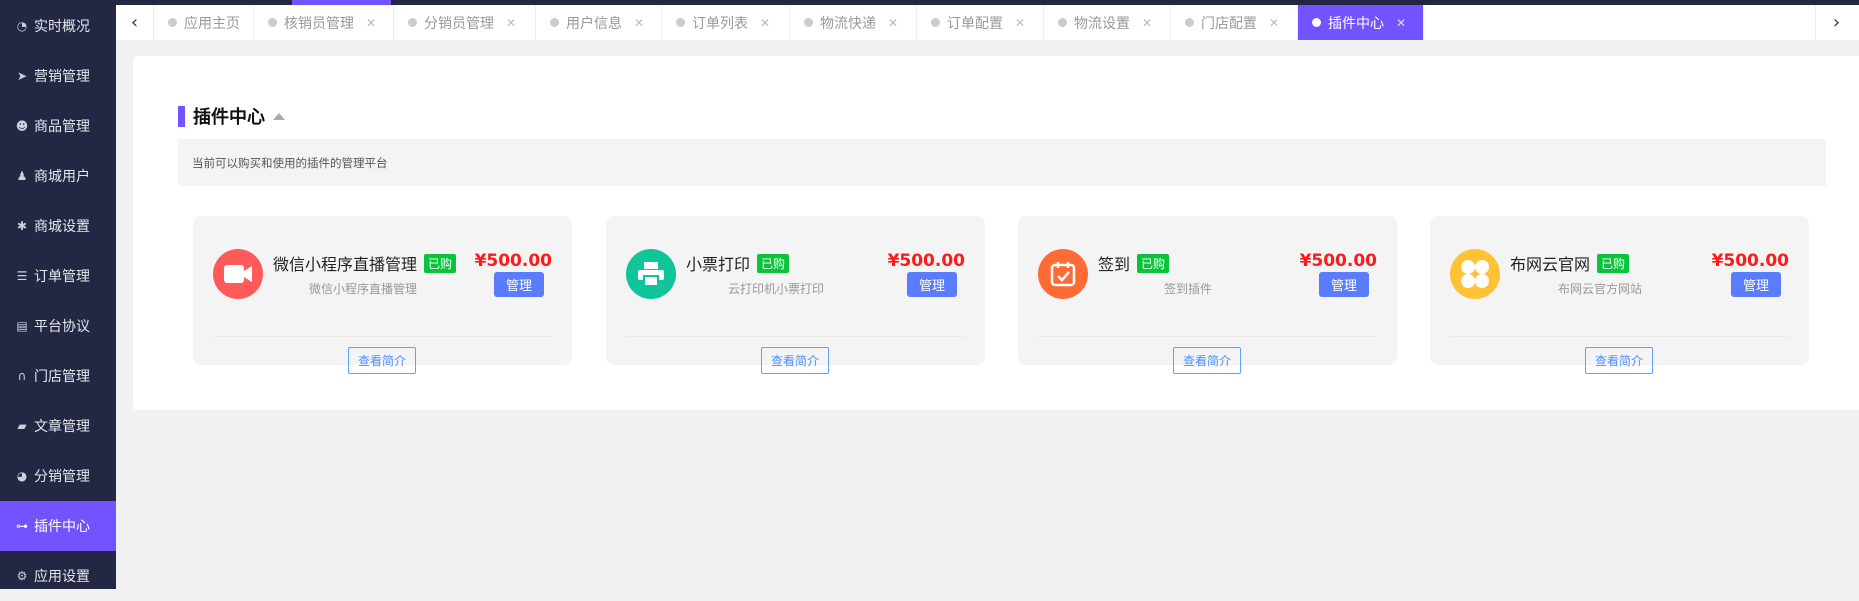 This screenshot has height=601, width=1859. I want to click on sidebar-item-label: 实时概况, so click(62, 27).